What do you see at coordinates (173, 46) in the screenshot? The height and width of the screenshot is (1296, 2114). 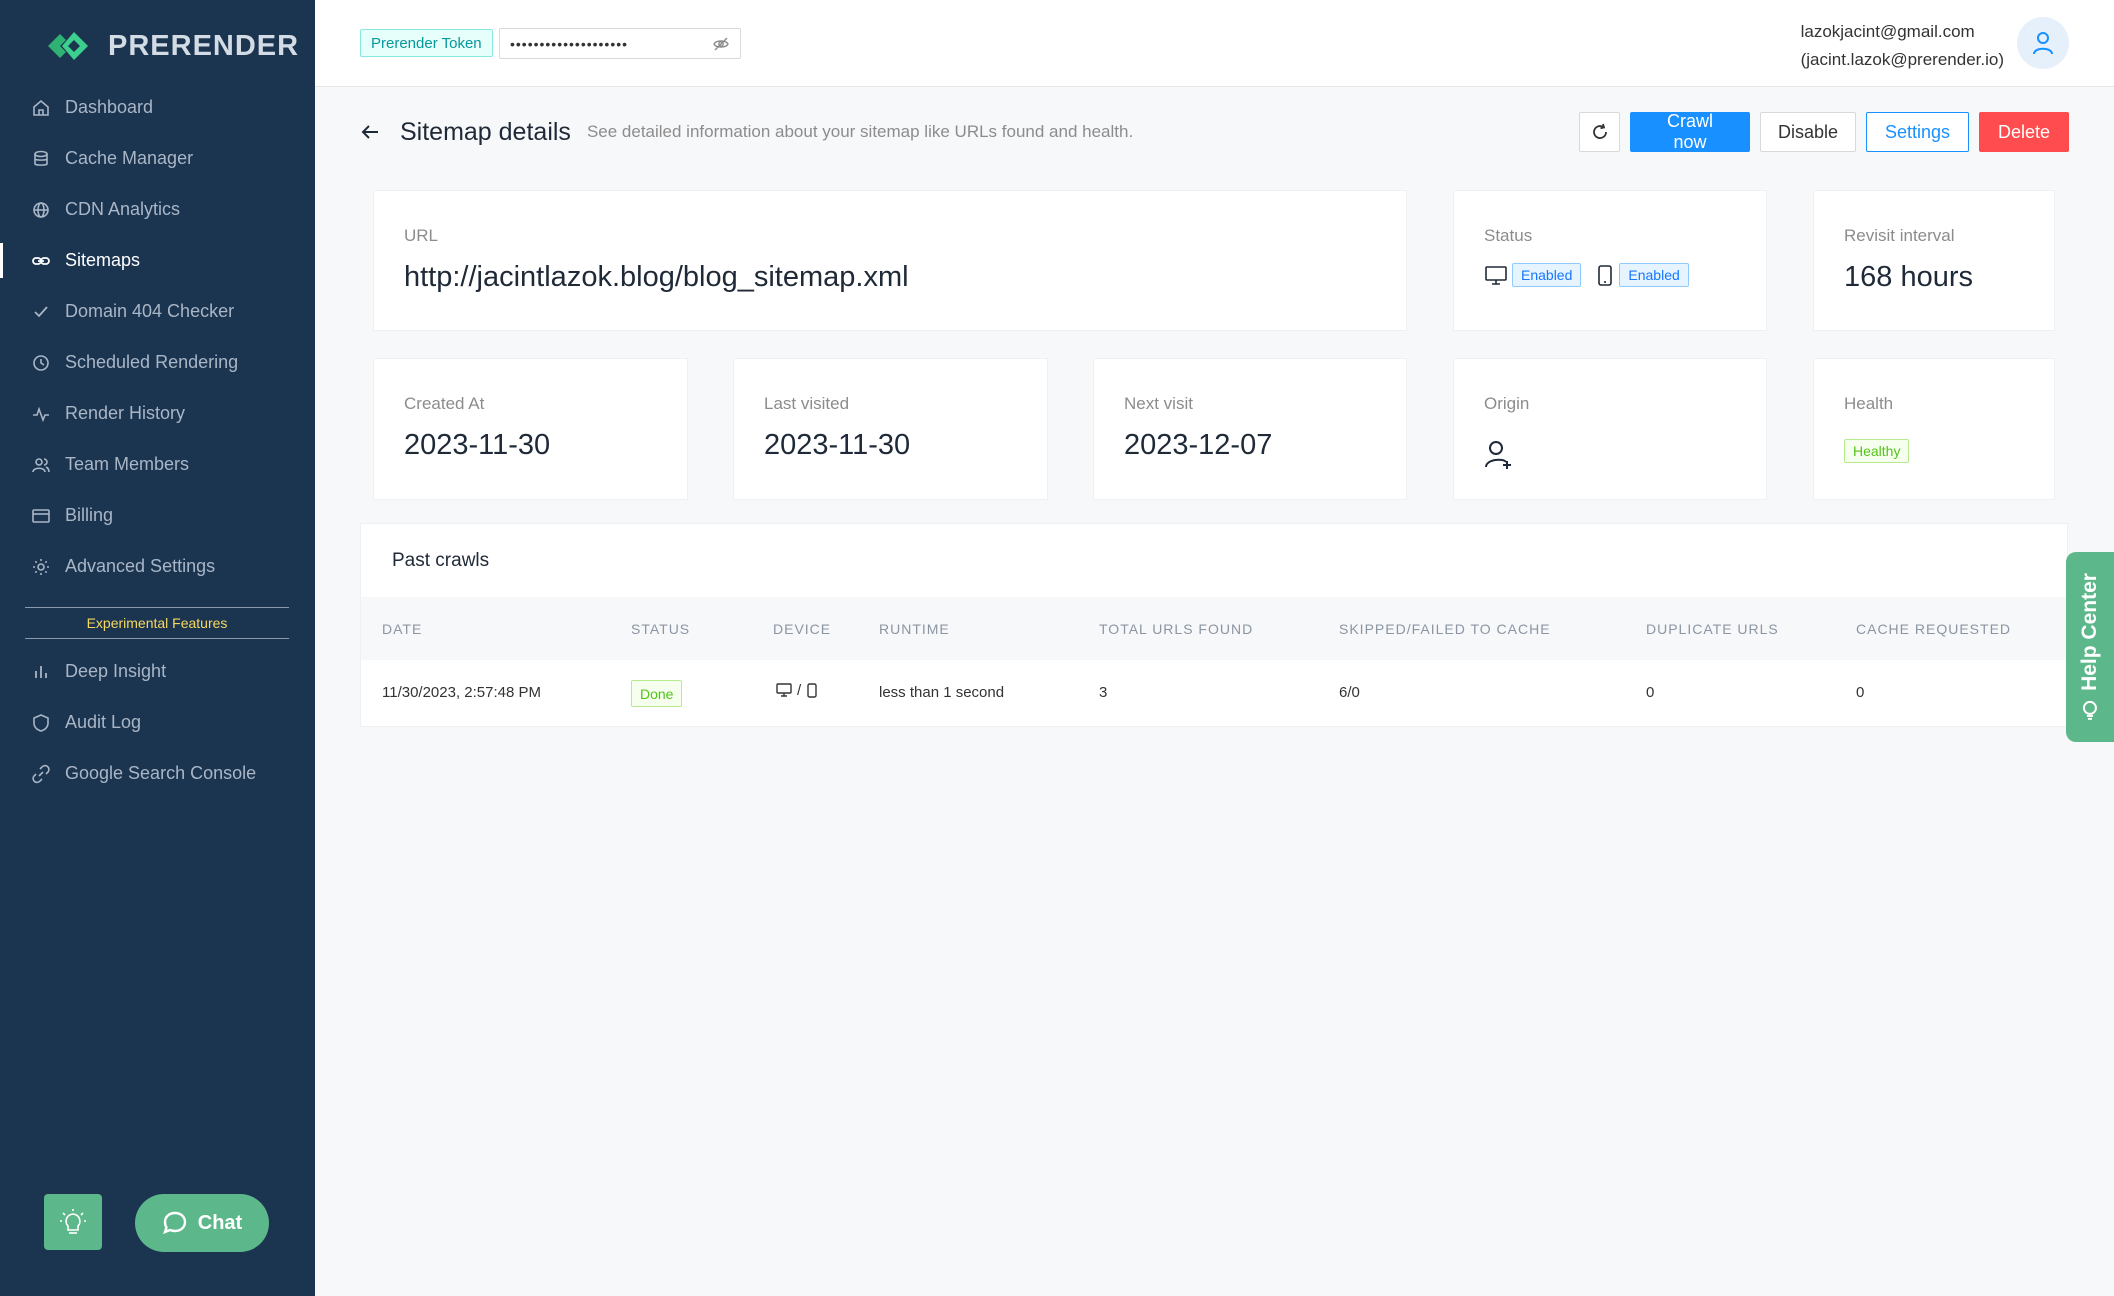 I see `prerender-logo: PRERENDER` at bounding box center [173, 46].